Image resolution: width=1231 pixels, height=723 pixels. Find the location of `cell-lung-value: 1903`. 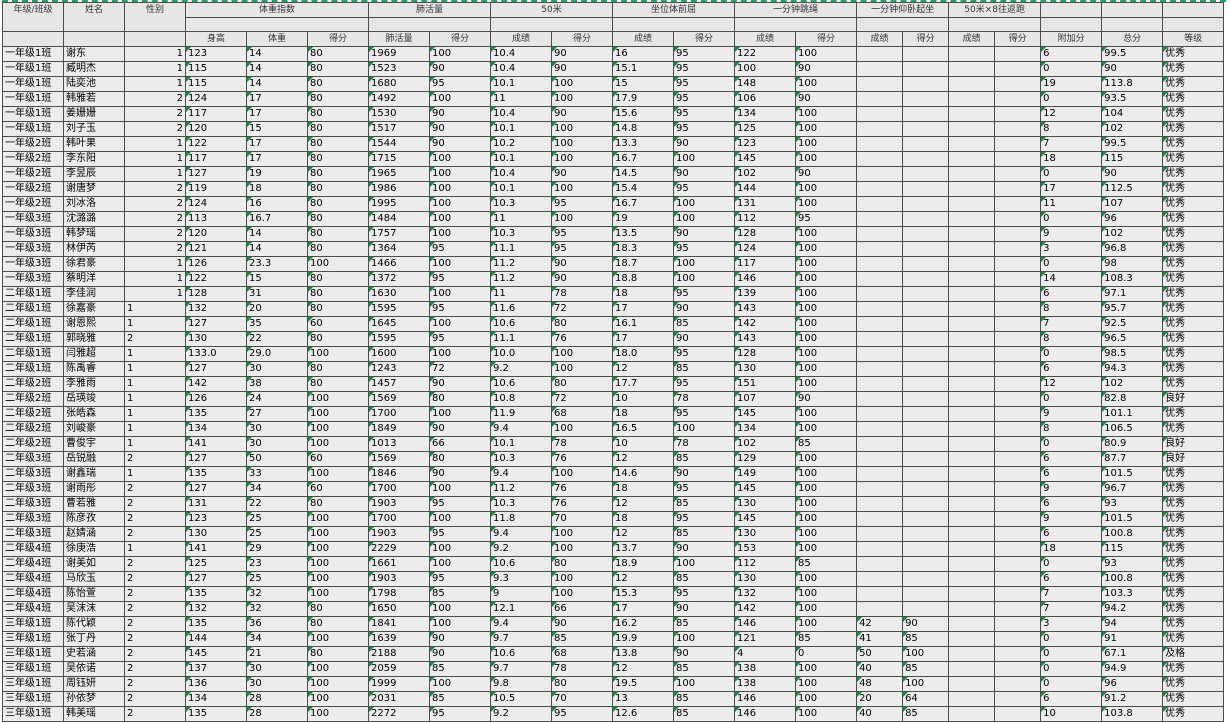

cell-lung-value: 1903 is located at coordinates (399, 579).